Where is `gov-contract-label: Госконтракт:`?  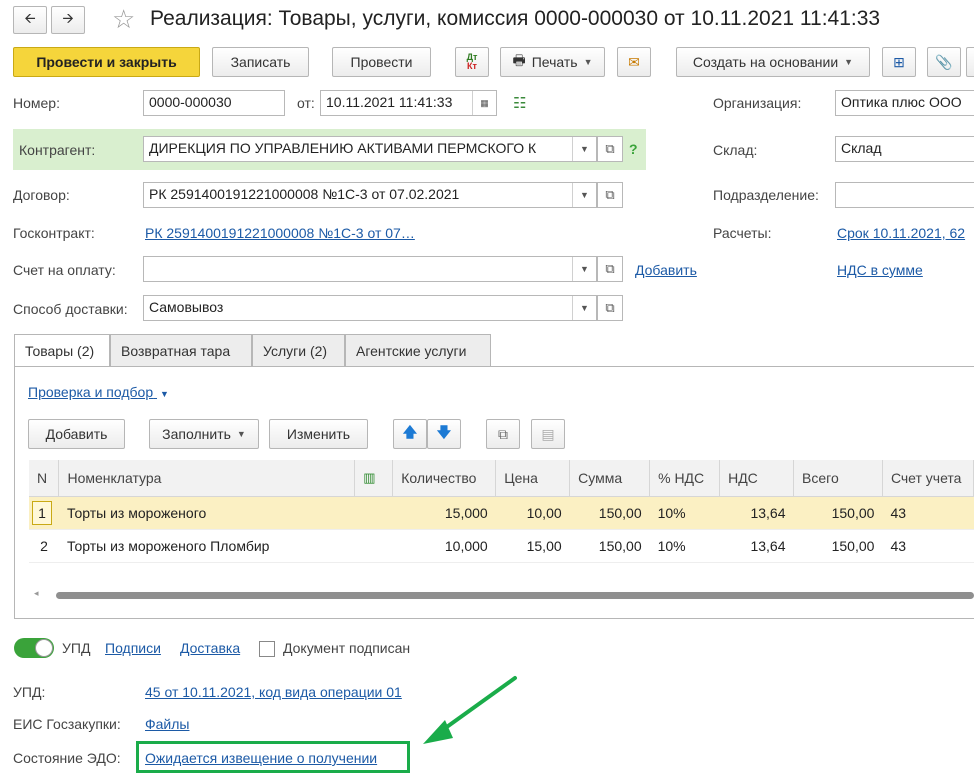
gov-contract-label: Госконтракт: is located at coordinates (54, 233).